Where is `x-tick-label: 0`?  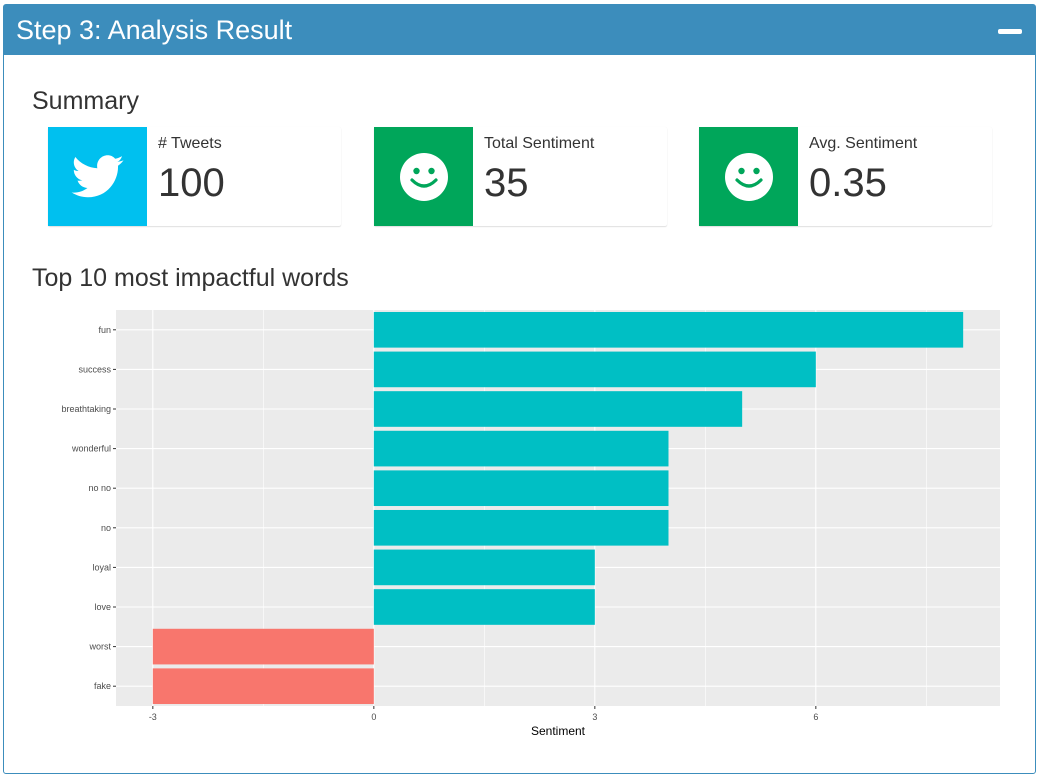 x-tick-label: 0 is located at coordinates (373, 717).